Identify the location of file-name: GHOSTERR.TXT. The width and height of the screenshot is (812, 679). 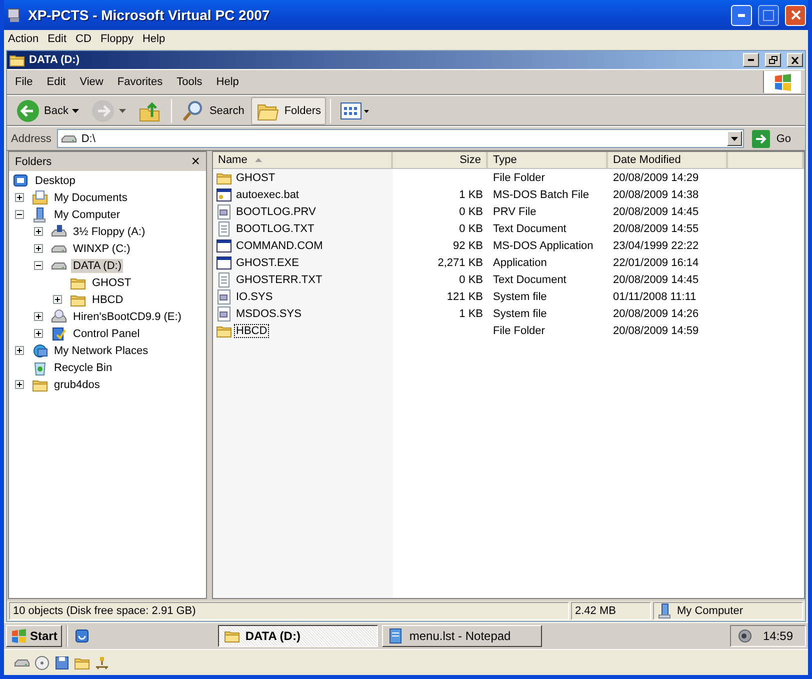
(279, 279).